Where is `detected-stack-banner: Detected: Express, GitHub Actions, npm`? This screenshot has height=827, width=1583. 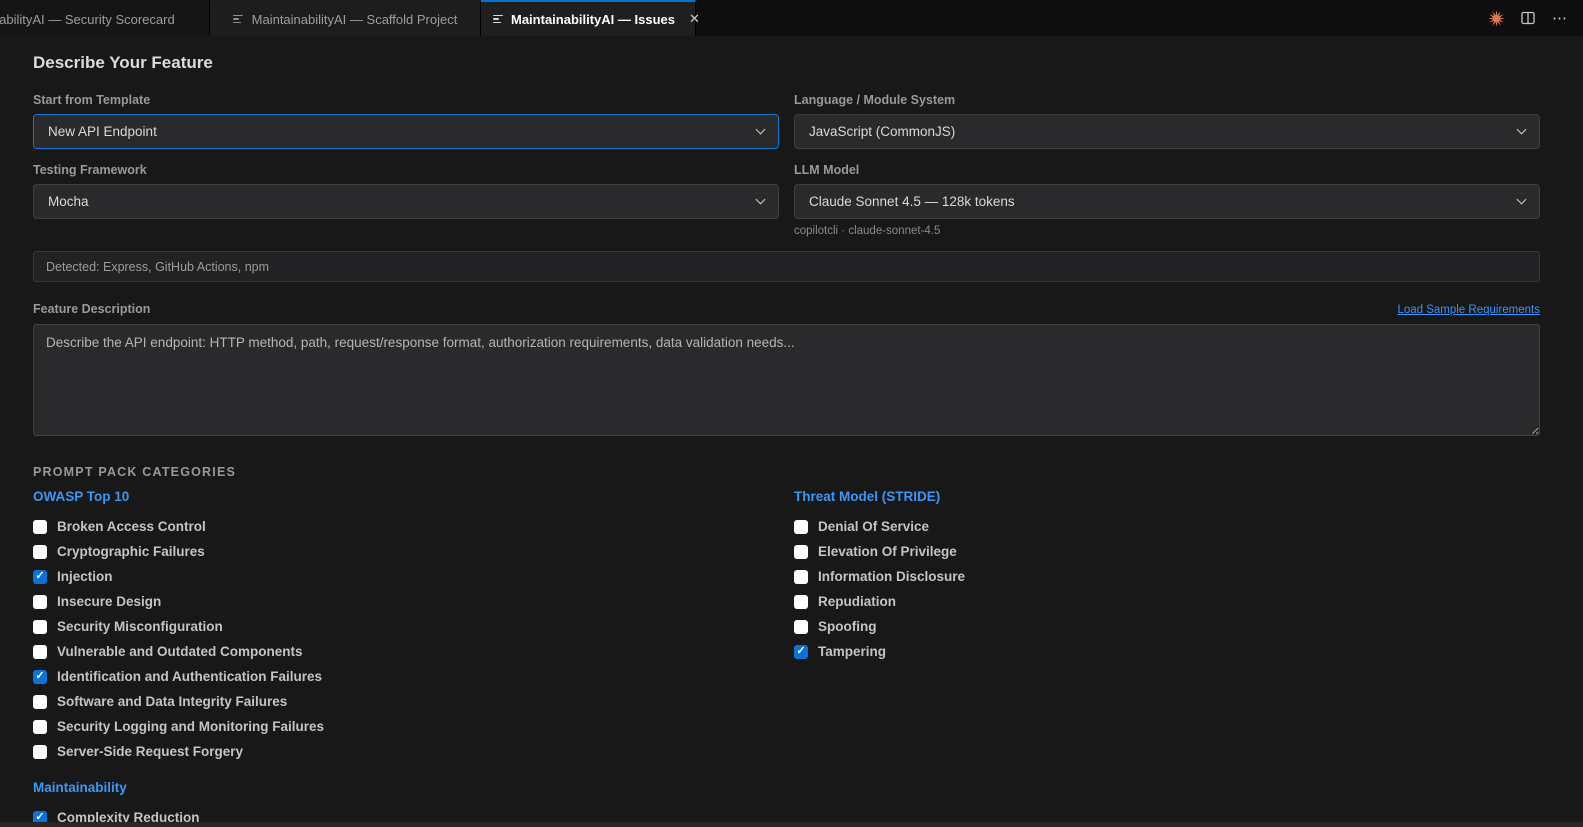 detected-stack-banner: Detected: Express, GitHub Actions, npm is located at coordinates (786, 266).